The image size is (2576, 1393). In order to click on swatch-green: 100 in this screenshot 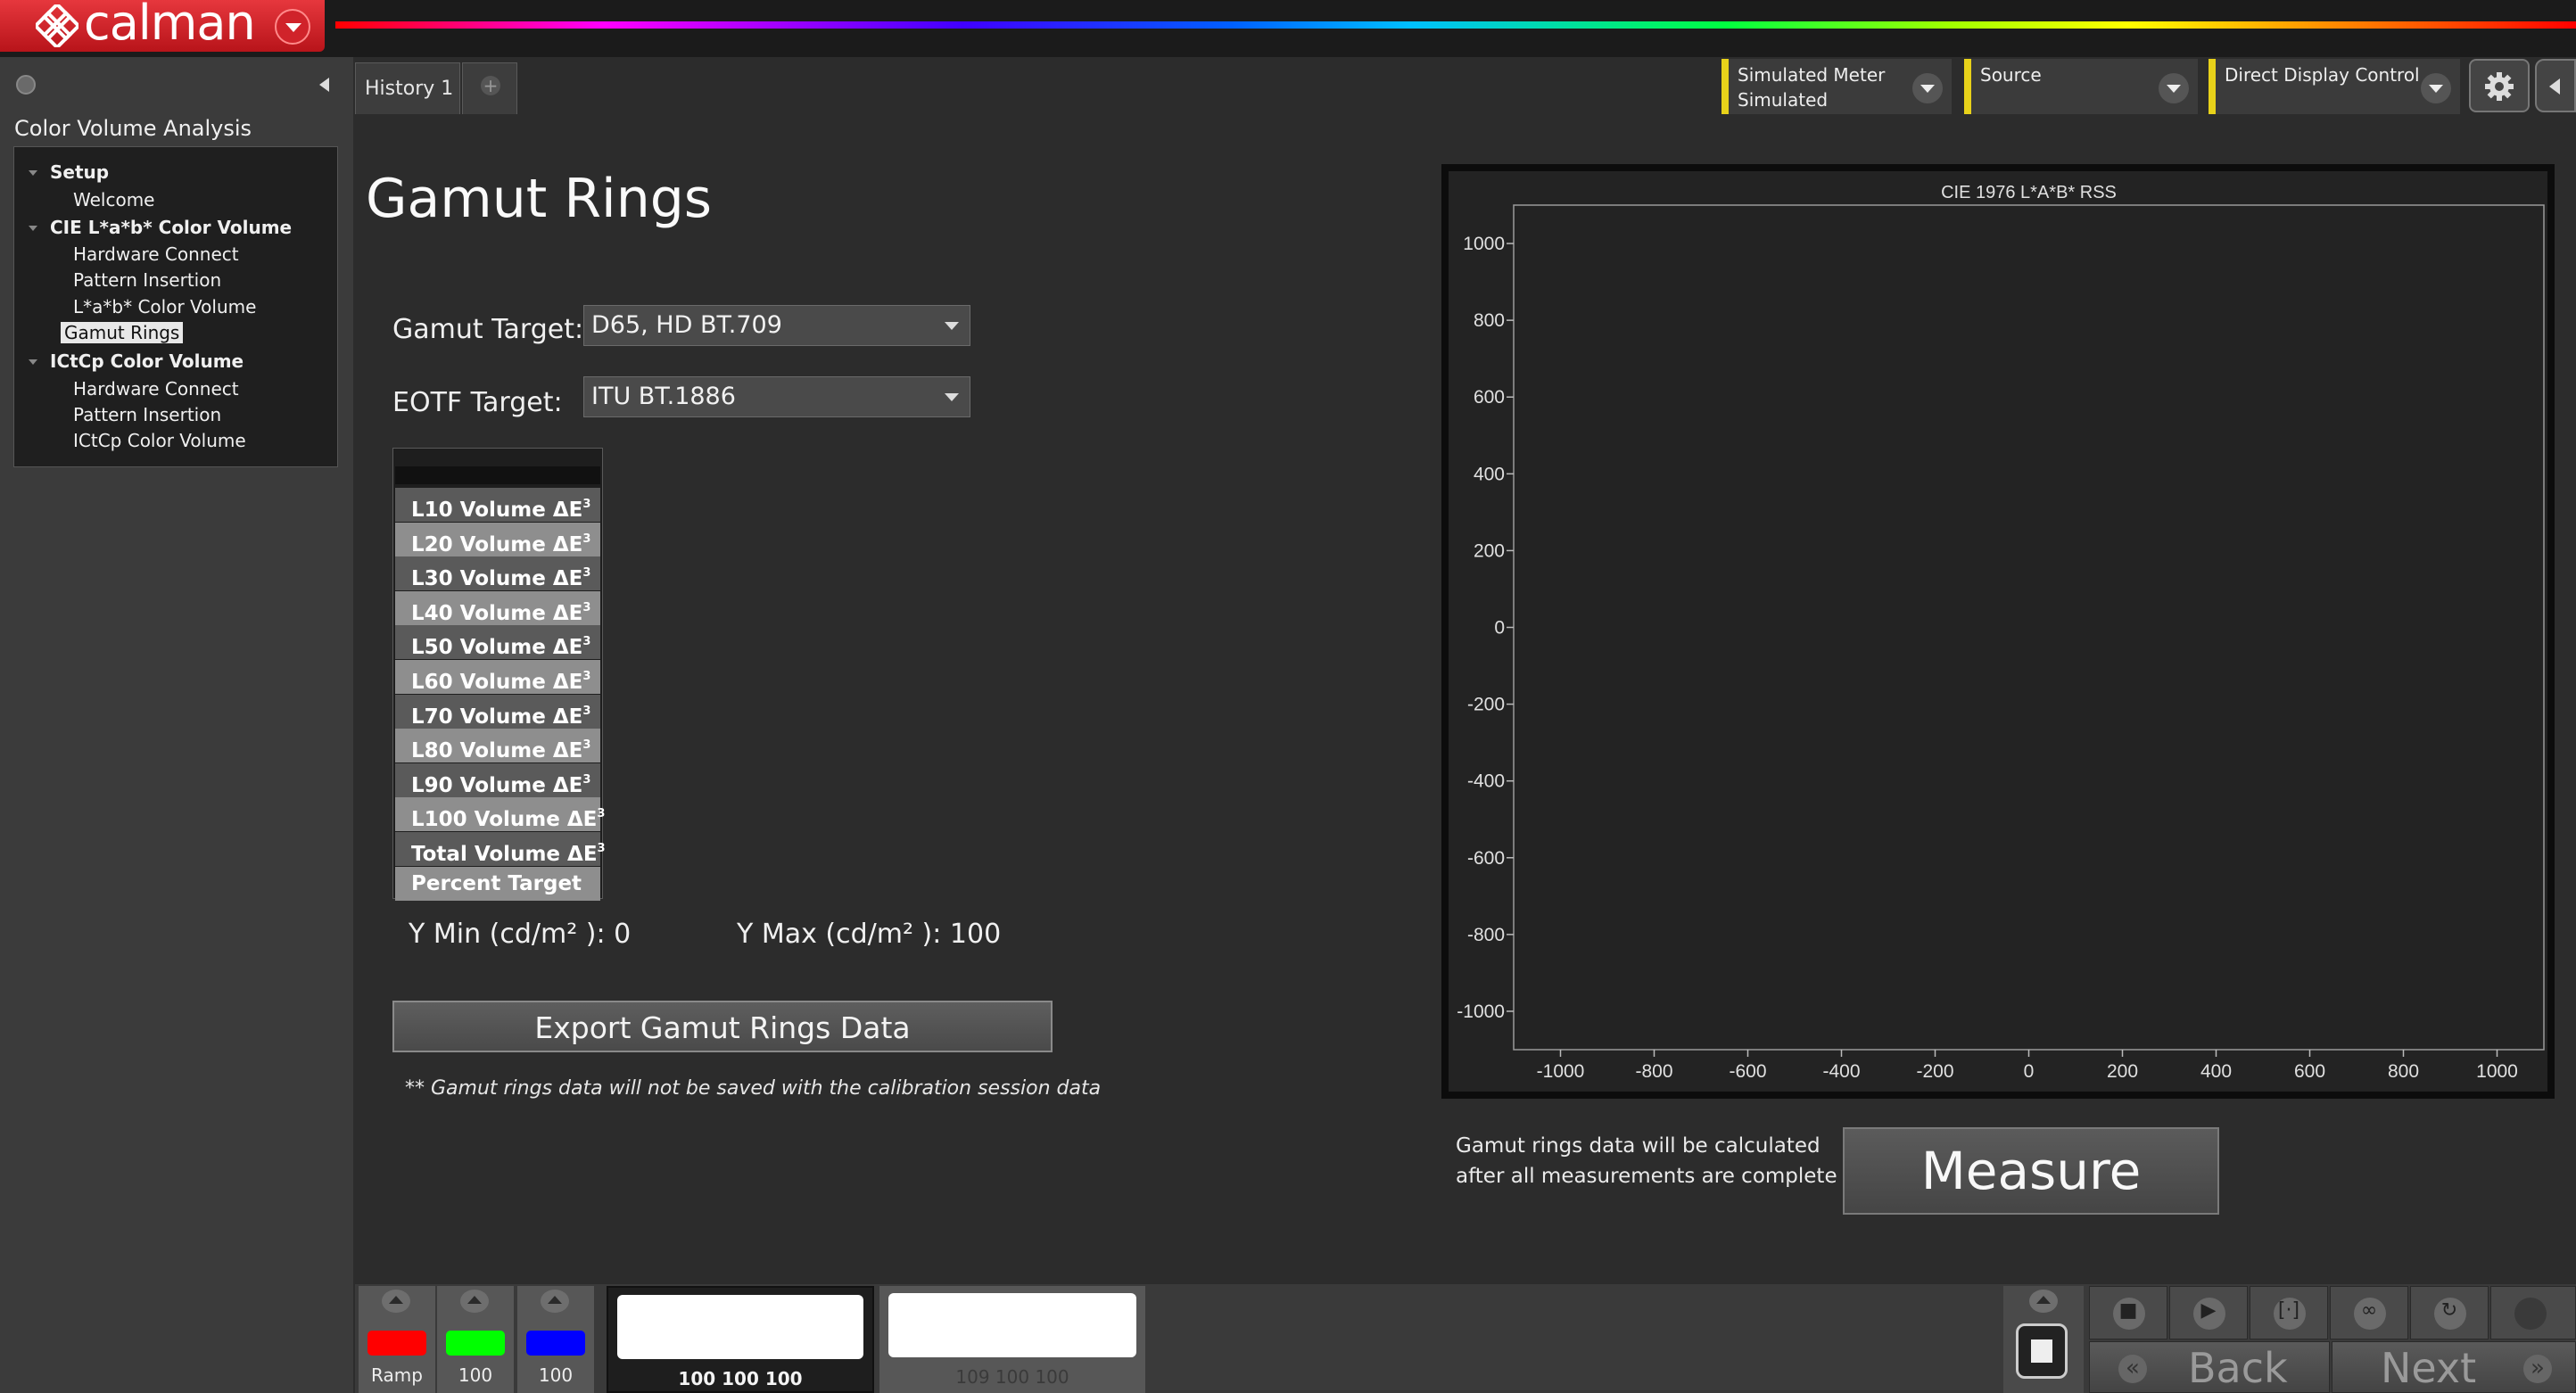, I will do `click(476, 1339)`.